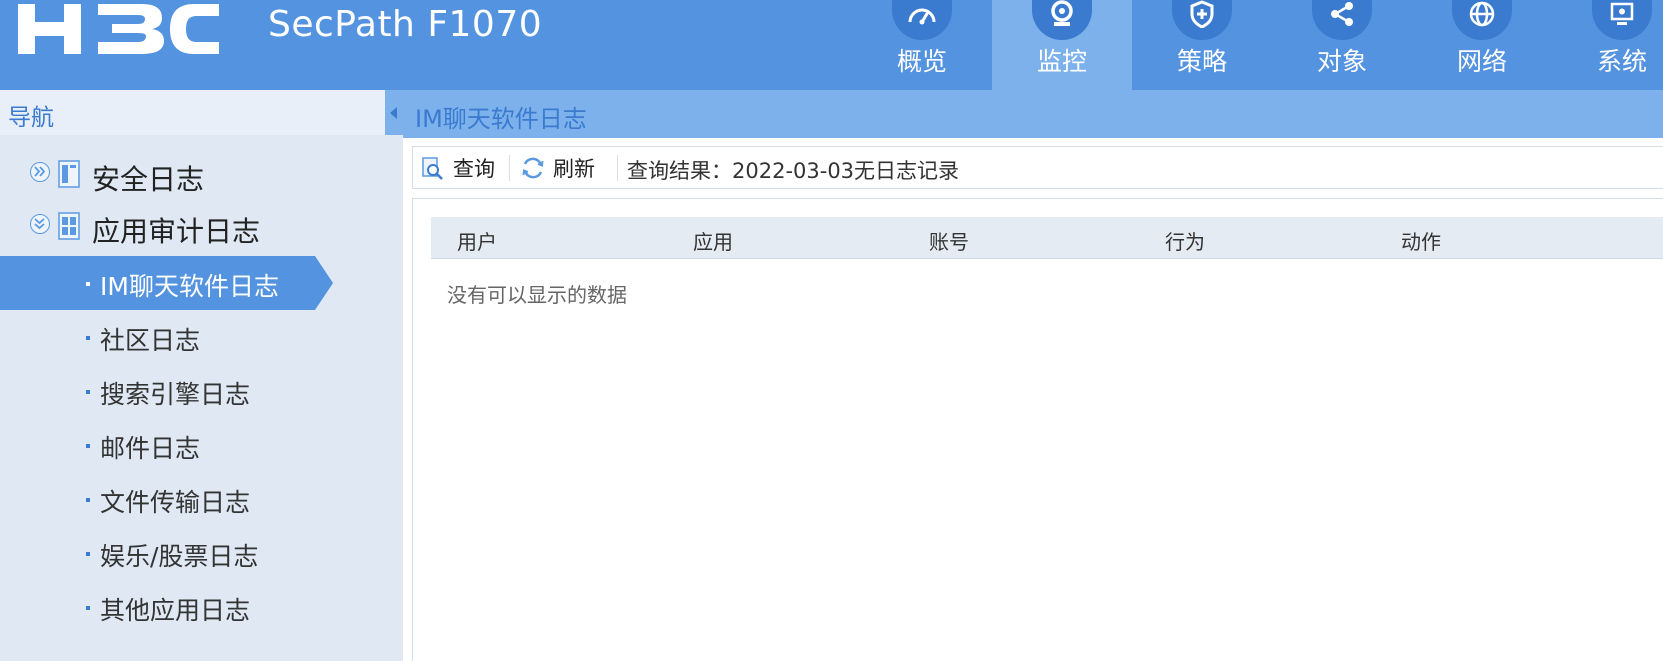 The image size is (1663, 661). I want to click on sidebar-group-label: 应用审计日志, so click(176, 231).